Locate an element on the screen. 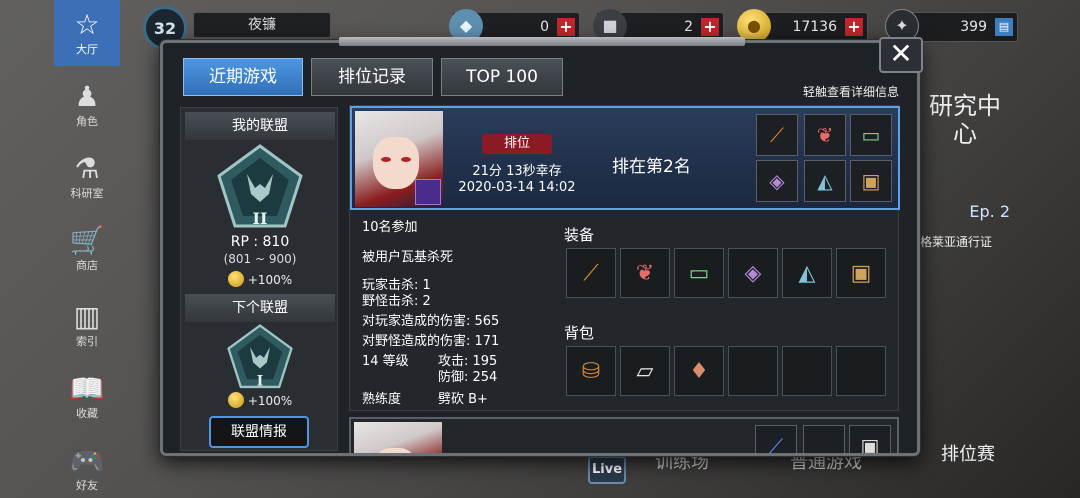 The image size is (1080, 498). pass-episode: Ep. 2 is located at coordinates (989, 211).